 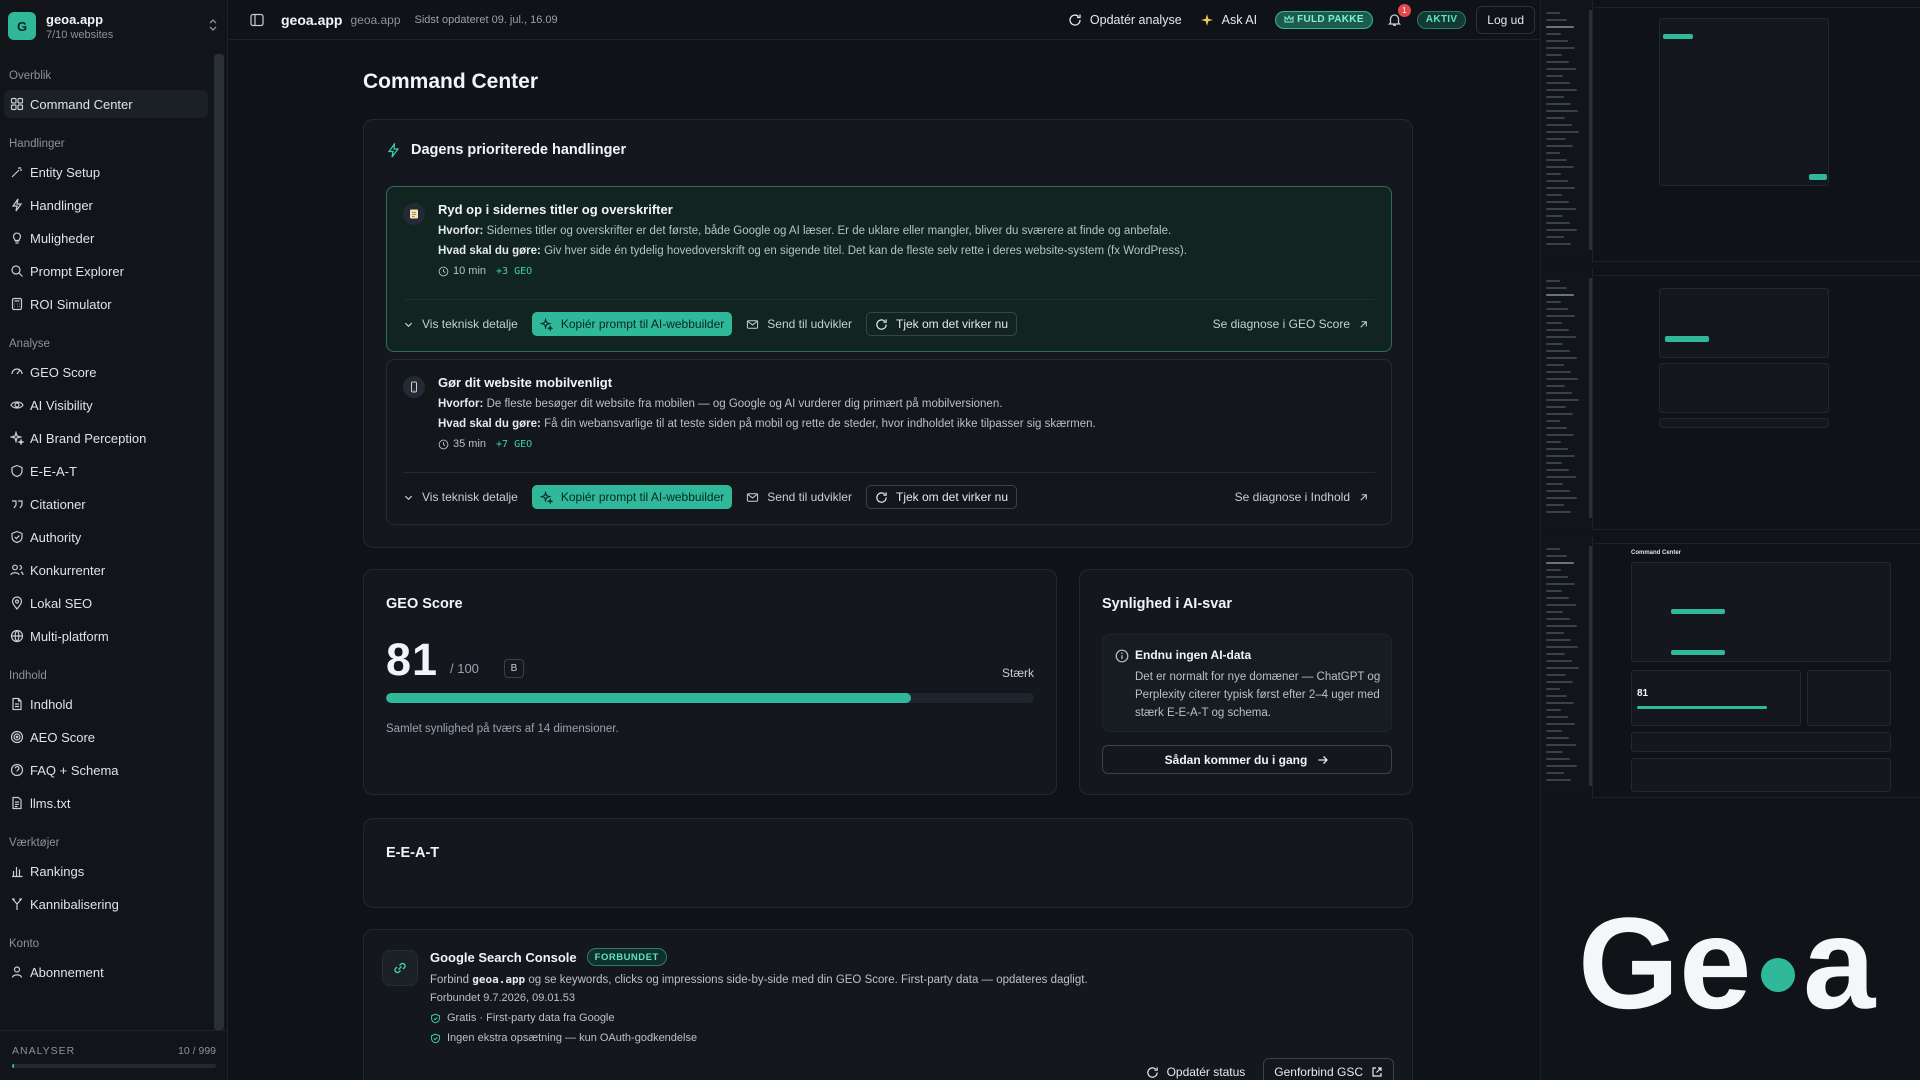 What do you see at coordinates (74, 904) in the screenshot?
I see `sidebar-item-label: Kannibalisering` at bounding box center [74, 904].